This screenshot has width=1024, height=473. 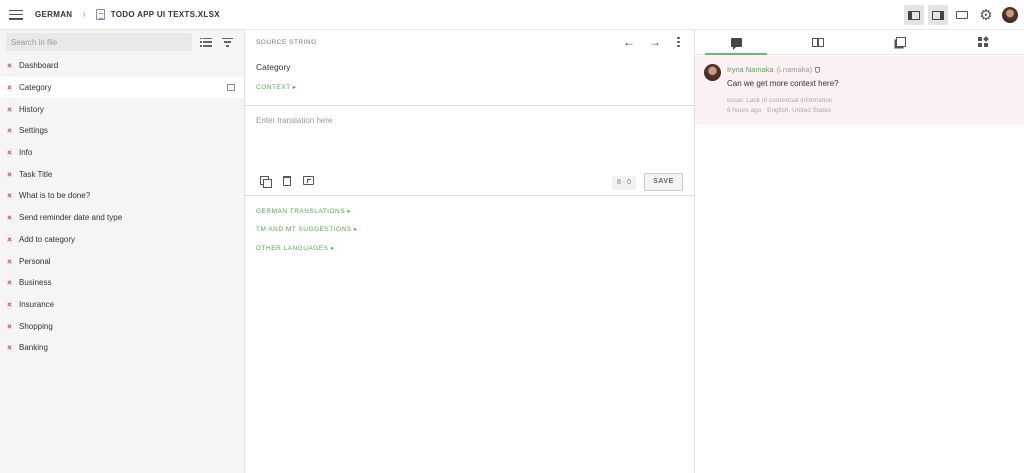 What do you see at coordinates (231, 87) in the screenshot?
I see `comment-marker-icon` at bounding box center [231, 87].